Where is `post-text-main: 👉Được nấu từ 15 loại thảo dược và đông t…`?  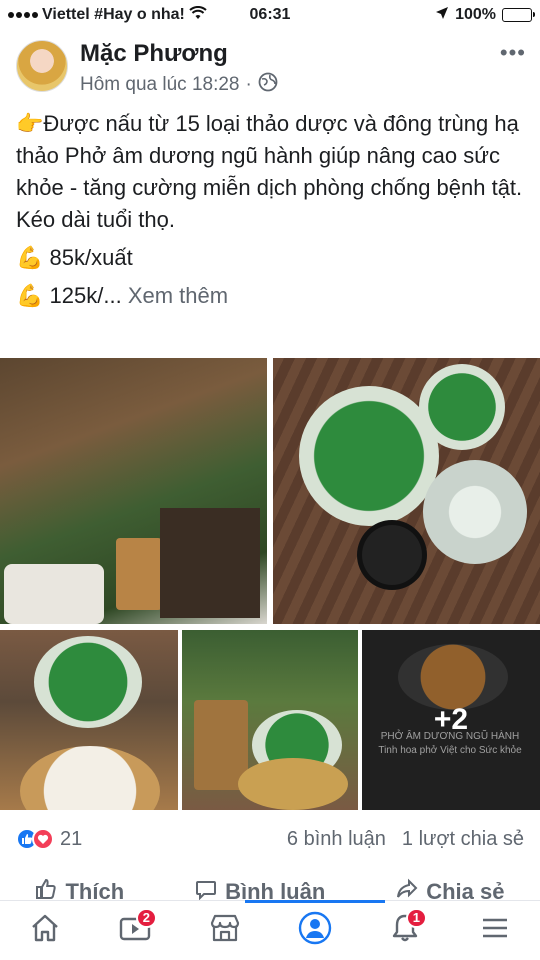
post-text-main: 👉Được nấu từ 15 loại thảo dược và đông t… is located at coordinates (271, 172).